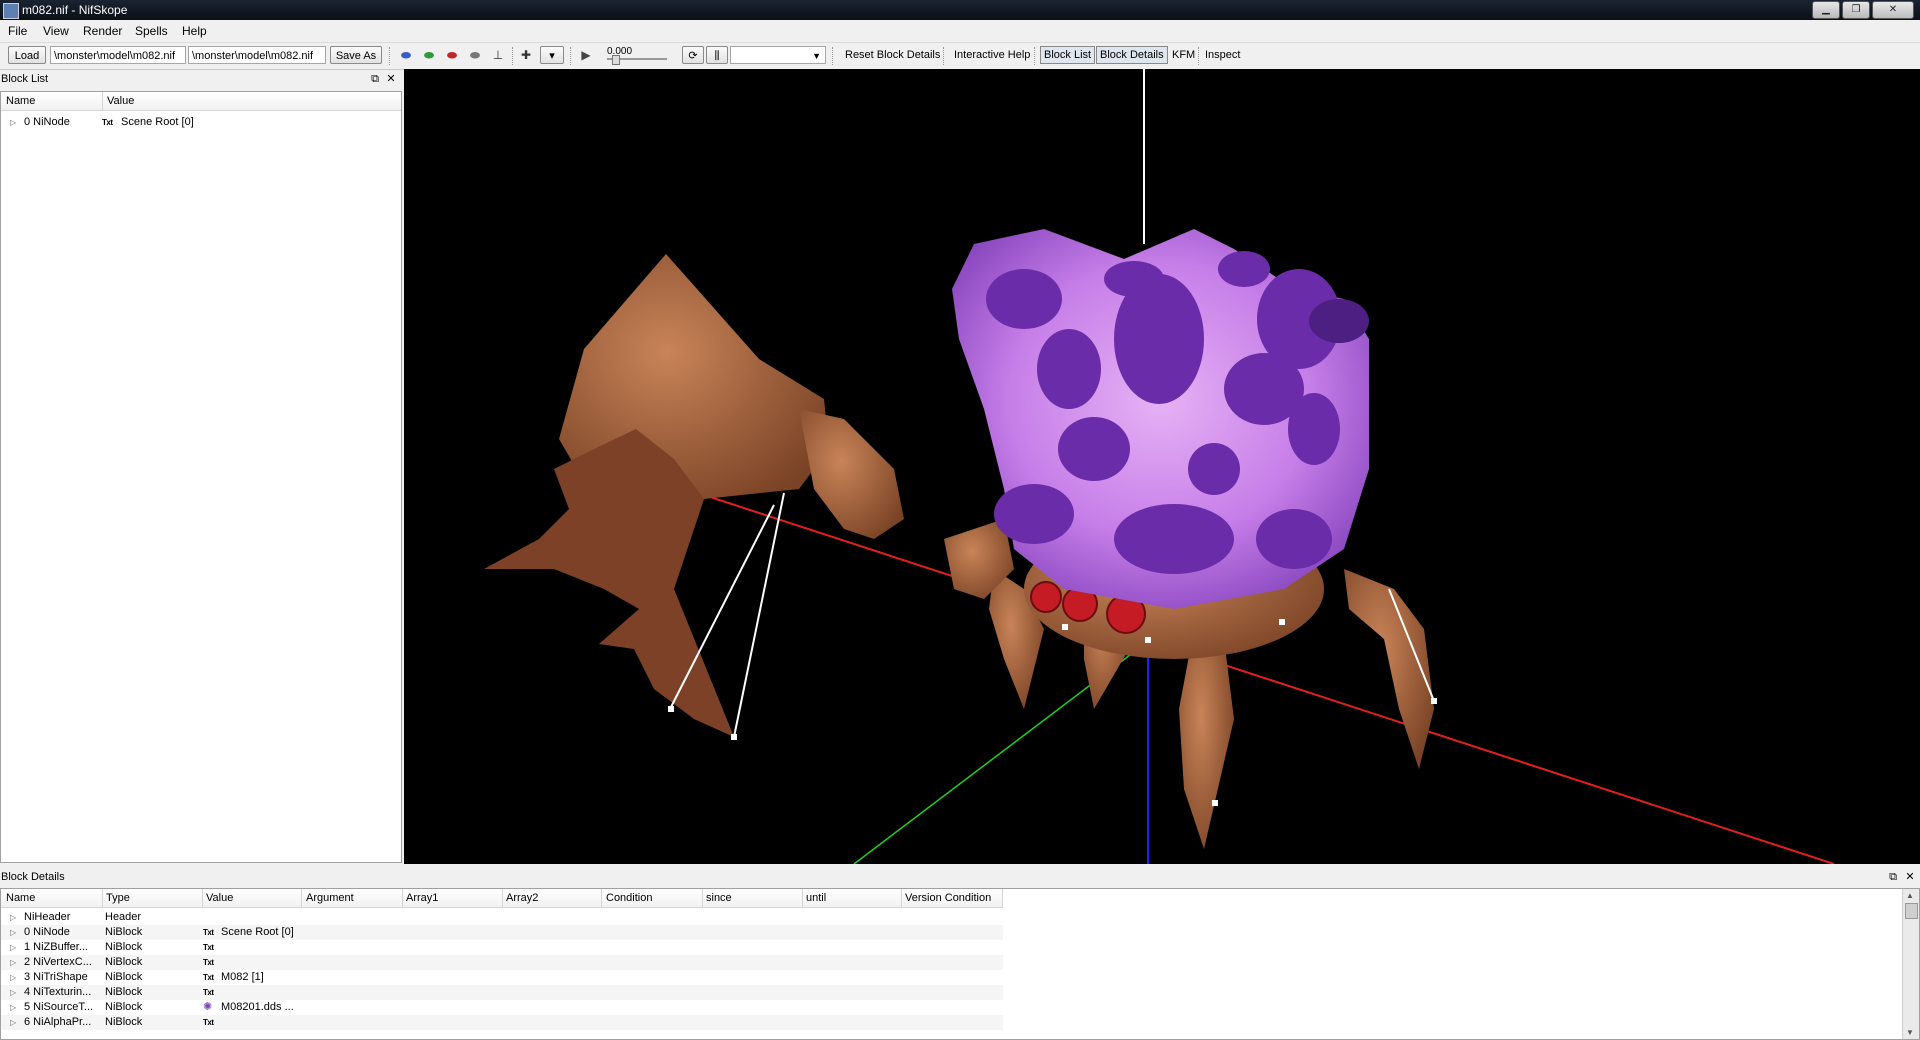 This screenshot has width=1920, height=1040. I want to click on column-version-condition: Version Condition, so click(948, 898).